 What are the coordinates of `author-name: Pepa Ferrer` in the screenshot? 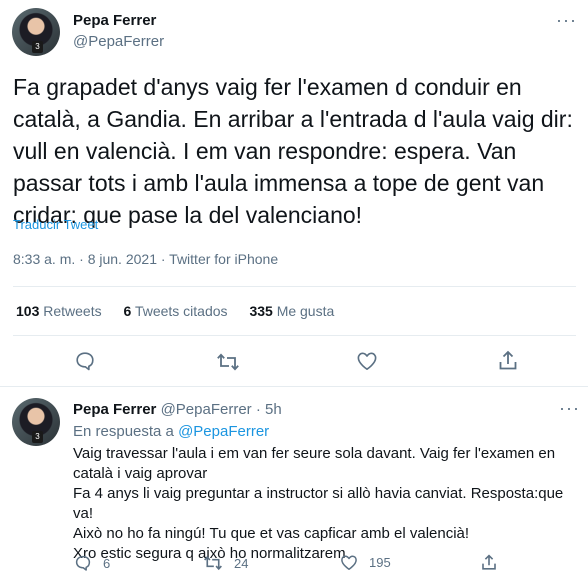 It's located at (114, 20).